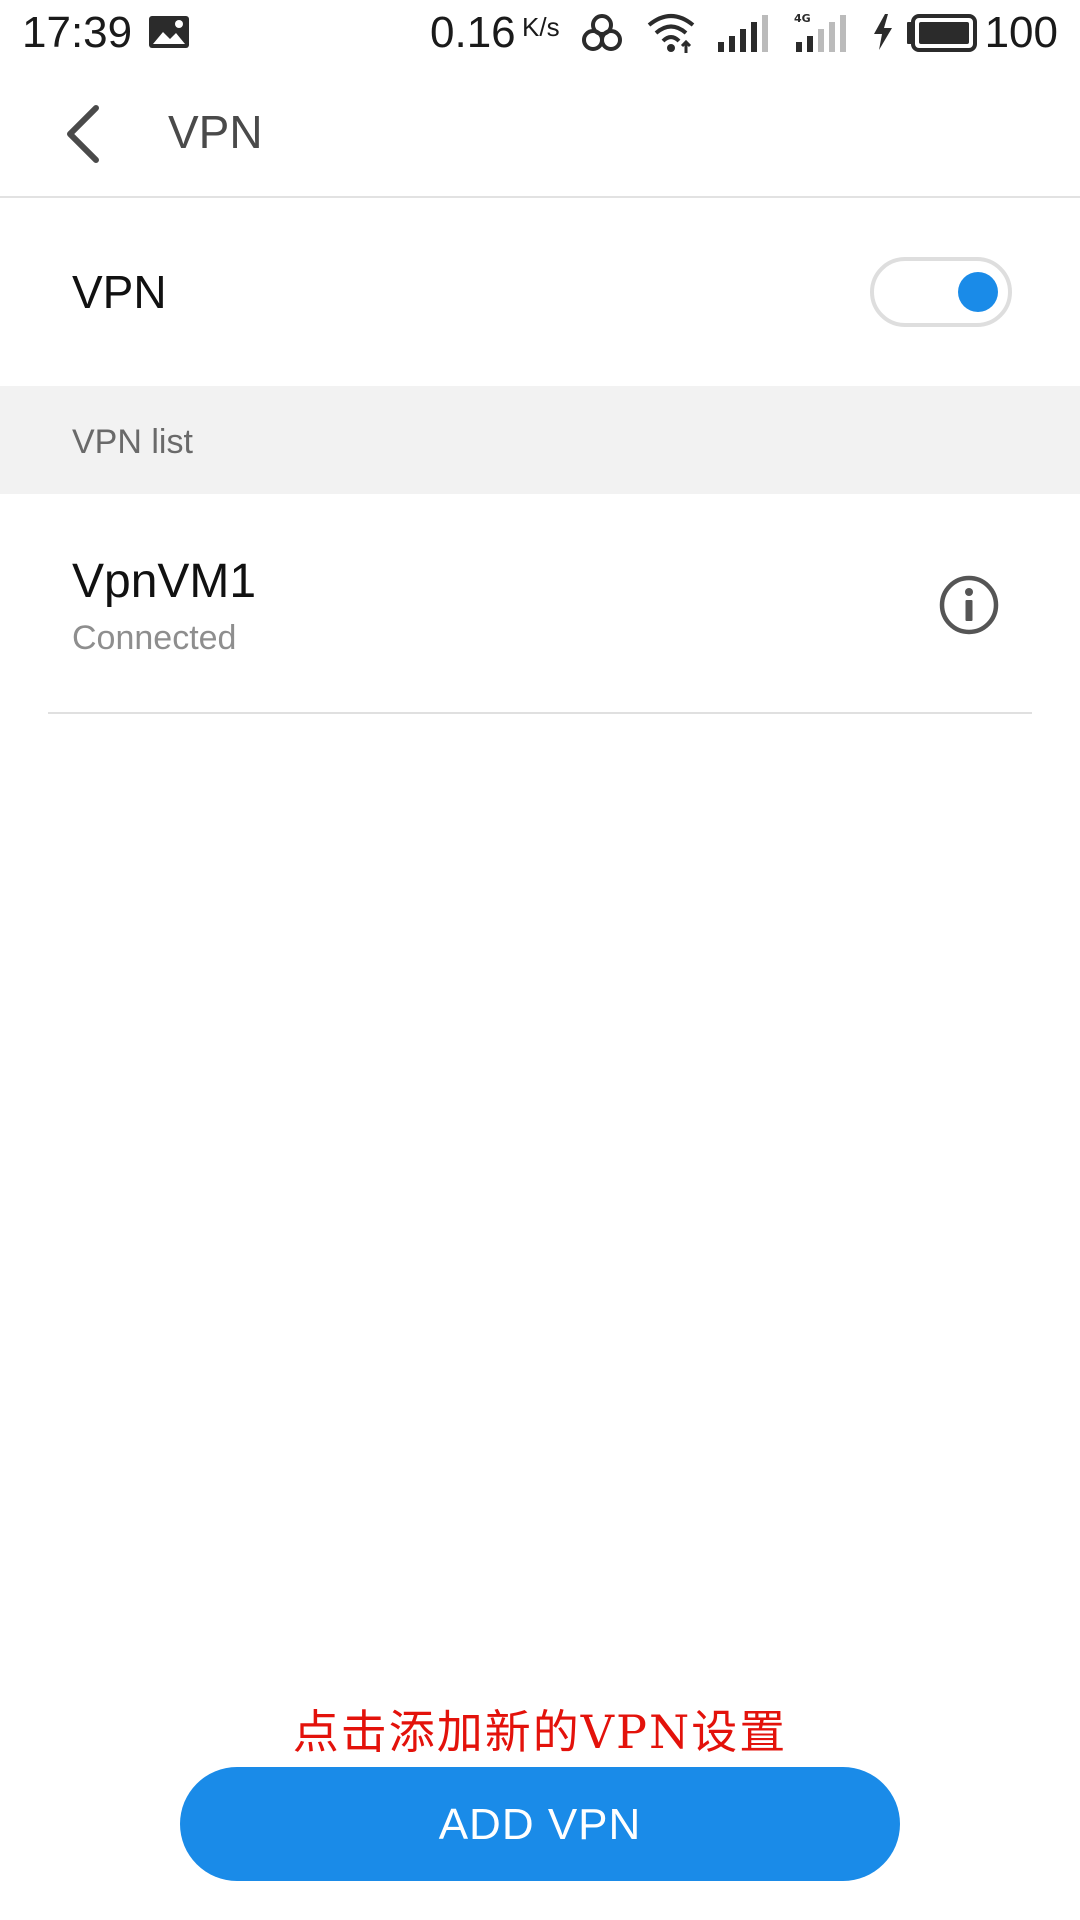 Image resolution: width=1080 pixels, height=1920 pixels. What do you see at coordinates (883, 32) in the screenshot?
I see `charging-icon` at bounding box center [883, 32].